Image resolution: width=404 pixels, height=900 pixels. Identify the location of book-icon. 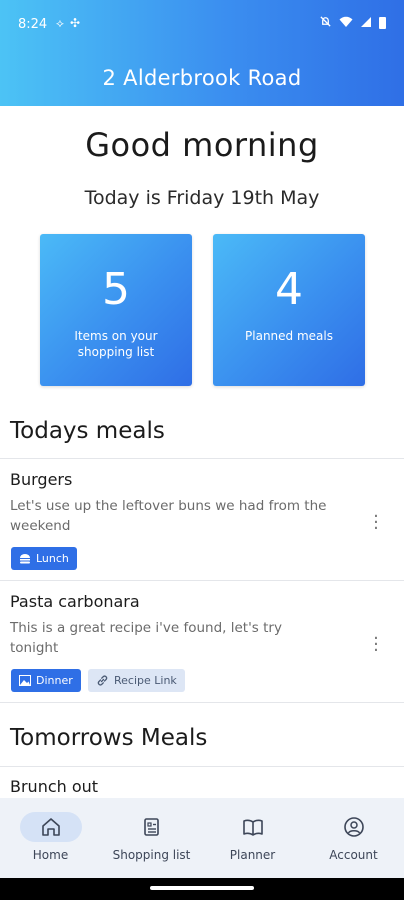
(252, 827).